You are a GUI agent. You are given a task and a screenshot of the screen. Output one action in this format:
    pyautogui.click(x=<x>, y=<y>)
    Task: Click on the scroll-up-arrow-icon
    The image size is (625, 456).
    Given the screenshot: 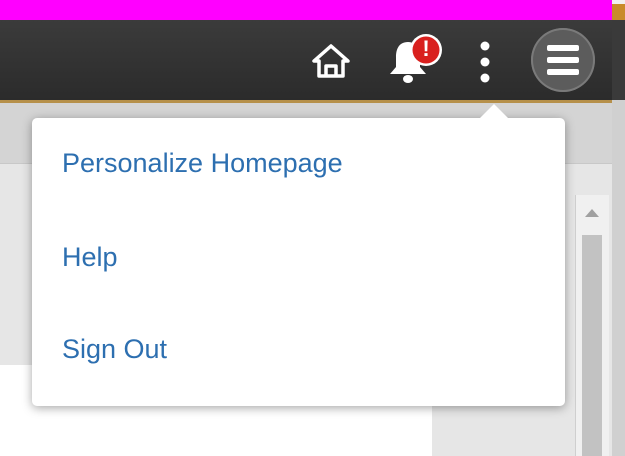 What is the action you would take?
    pyautogui.click(x=592, y=213)
    